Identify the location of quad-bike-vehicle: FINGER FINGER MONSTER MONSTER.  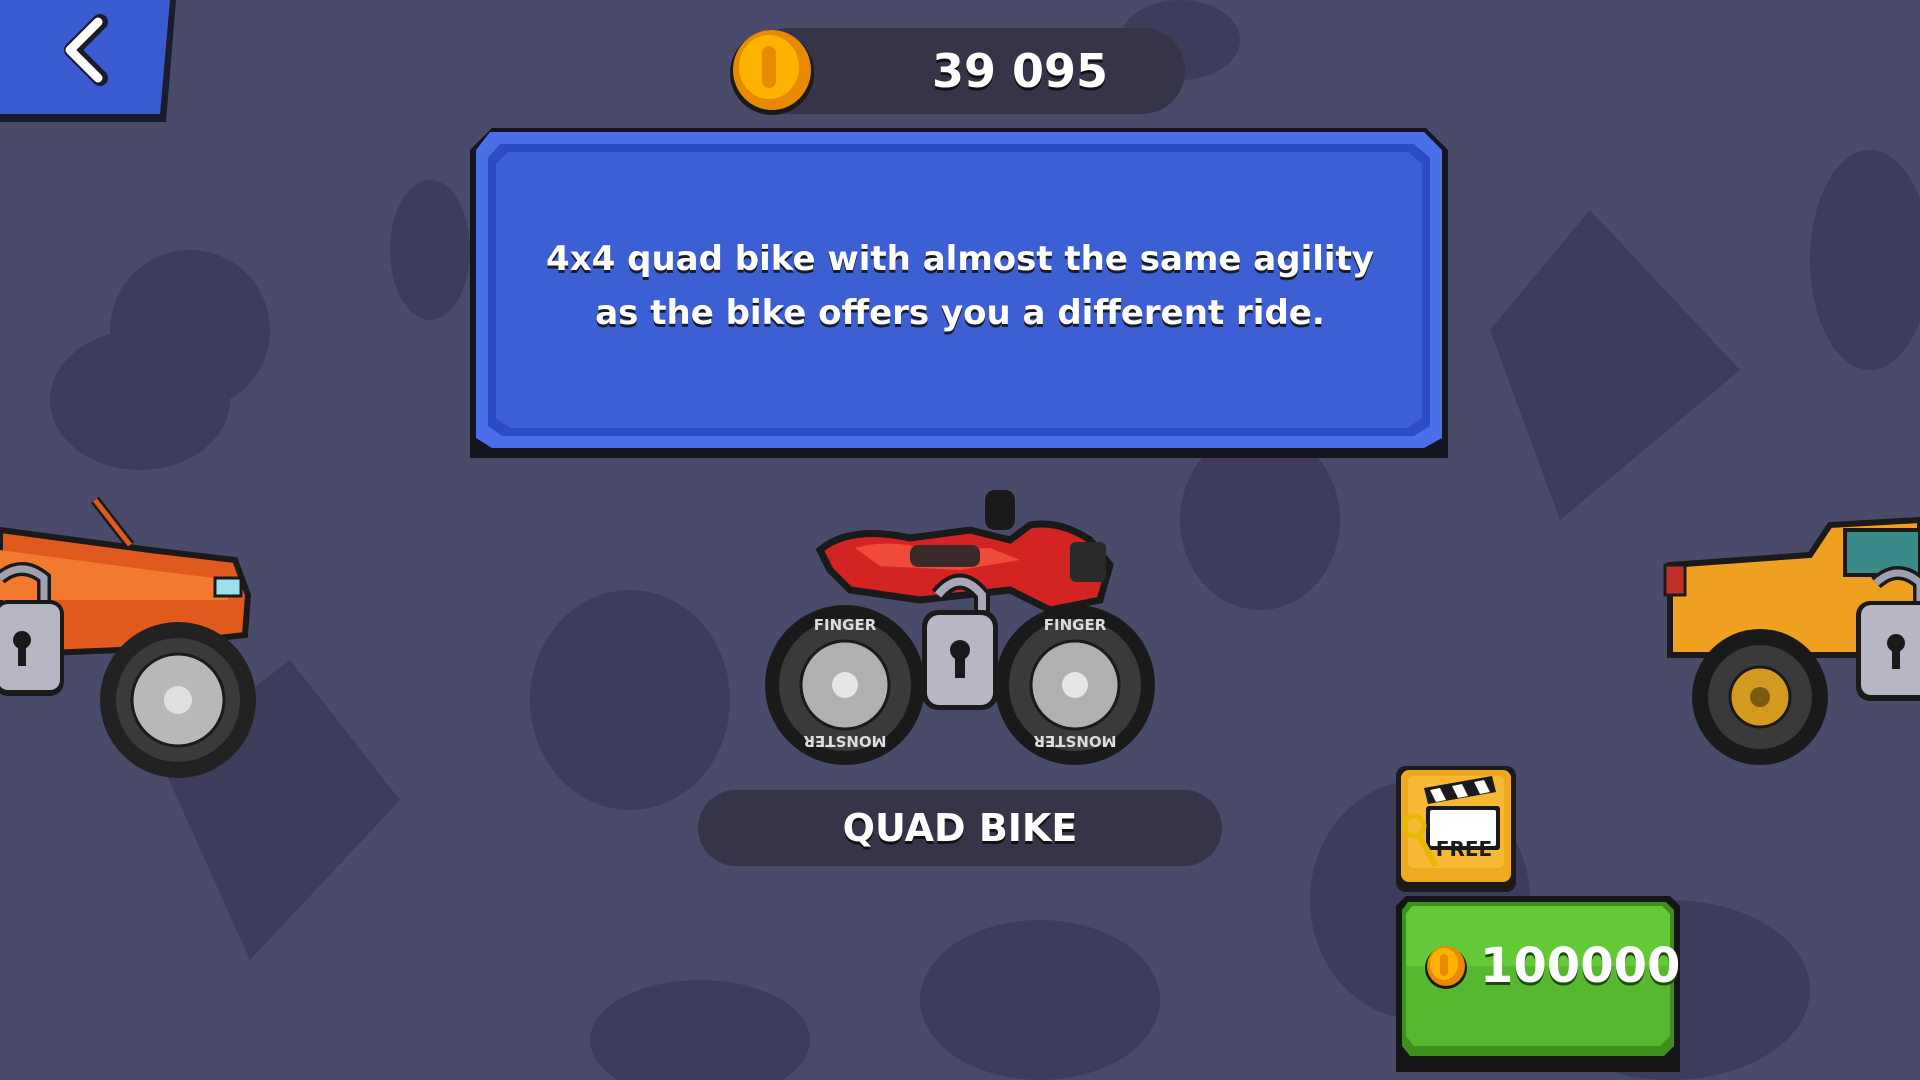
(960, 640).